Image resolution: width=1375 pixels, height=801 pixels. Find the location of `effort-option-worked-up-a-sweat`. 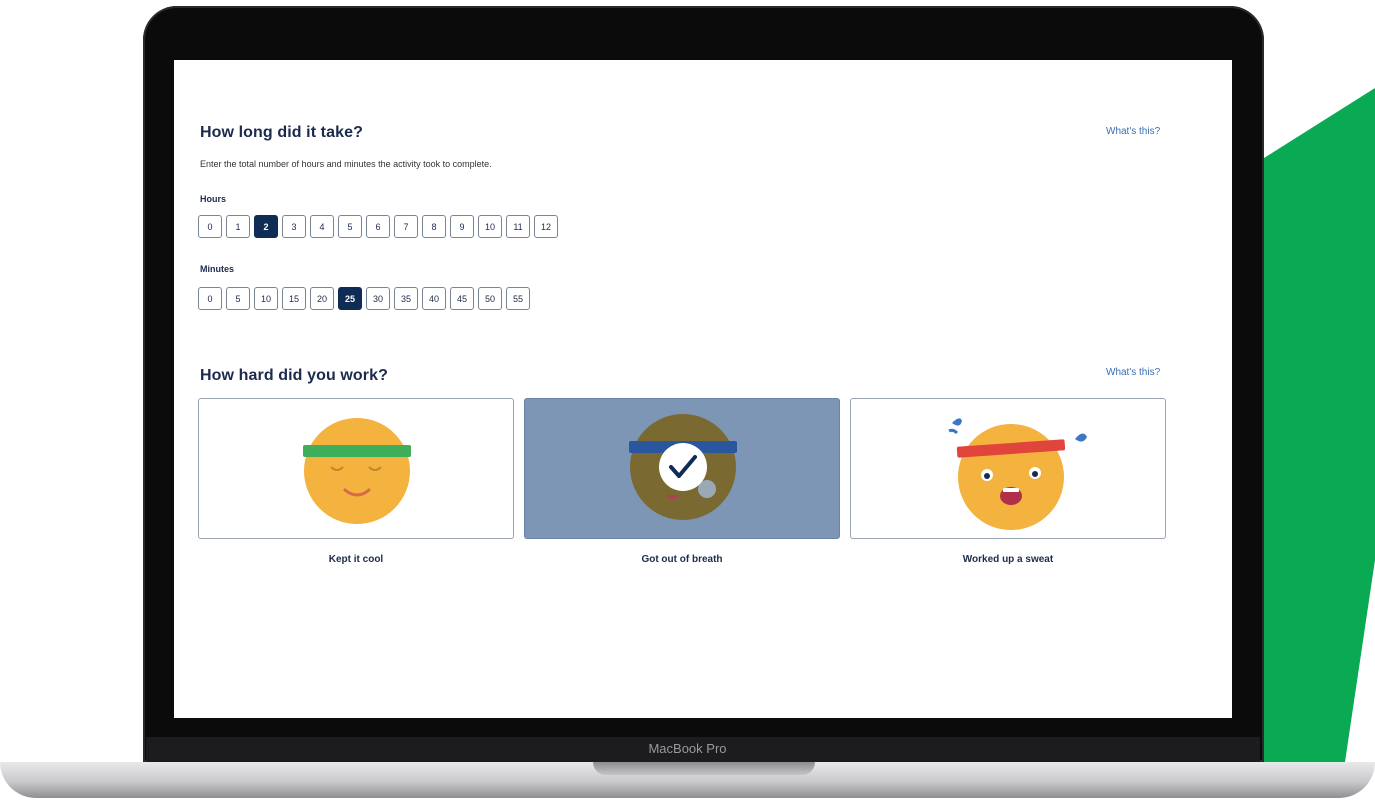

effort-option-worked-up-a-sweat is located at coordinates (1008, 468).